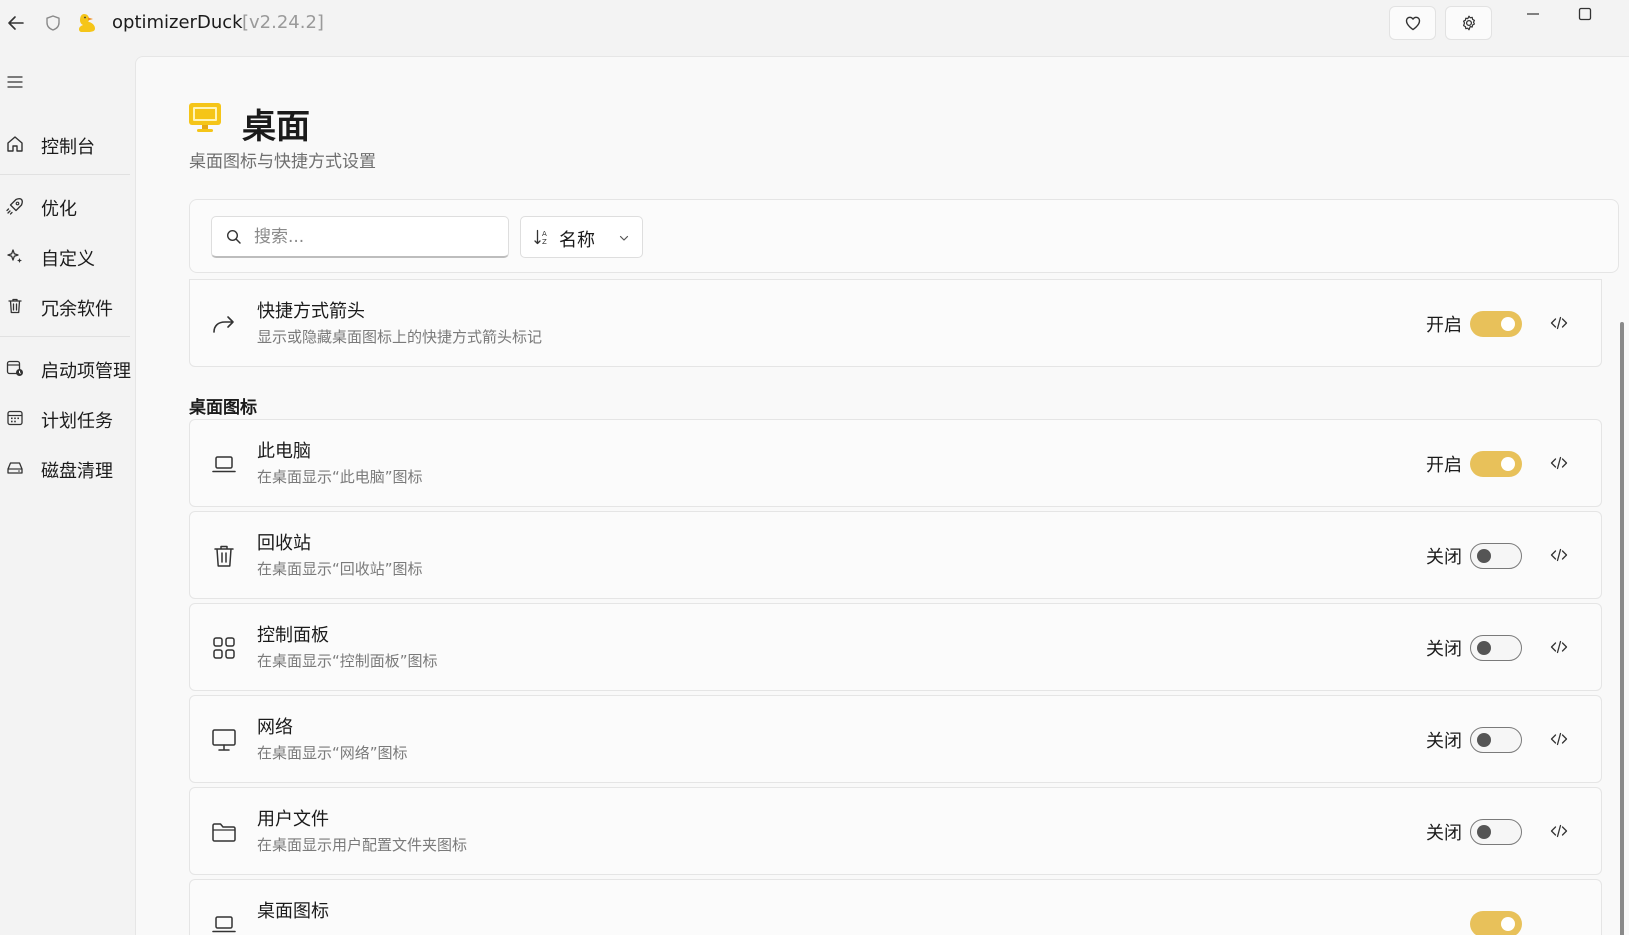 The image size is (1629, 935). What do you see at coordinates (895, 739) in the screenshot?
I see `setting-card-network: 网络 在桌面显示“网络”图标 关闭` at bounding box center [895, 739].